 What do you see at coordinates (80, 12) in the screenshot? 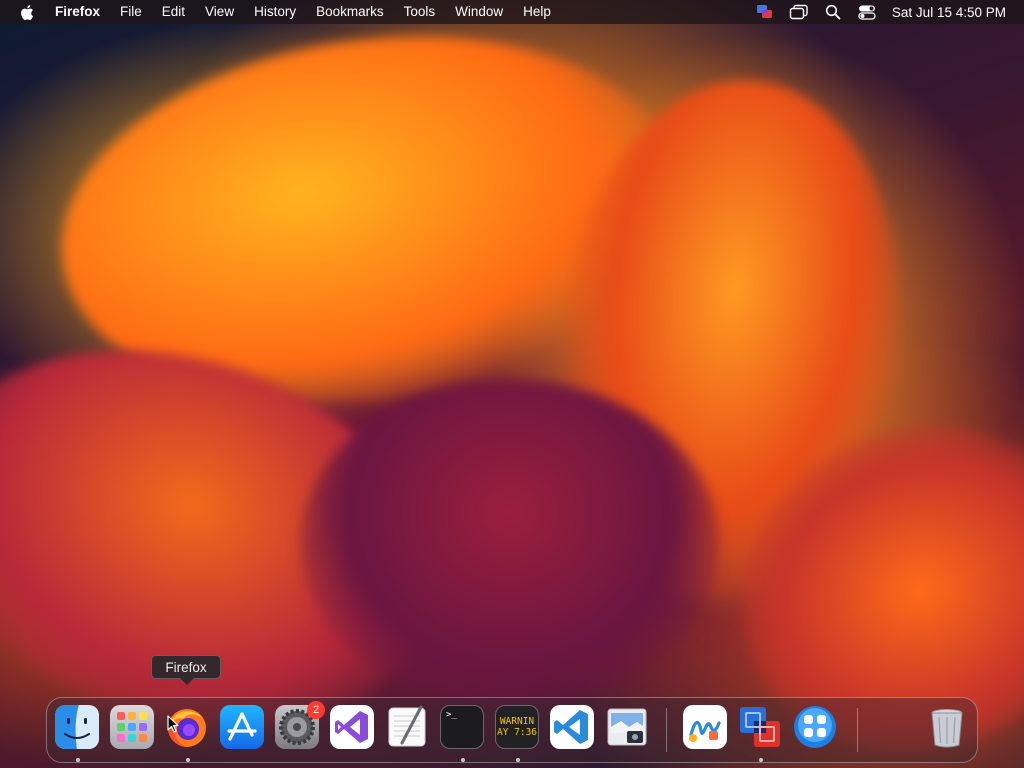
I see `menu-app-name: Firefox` at bounding box center [80, 12].